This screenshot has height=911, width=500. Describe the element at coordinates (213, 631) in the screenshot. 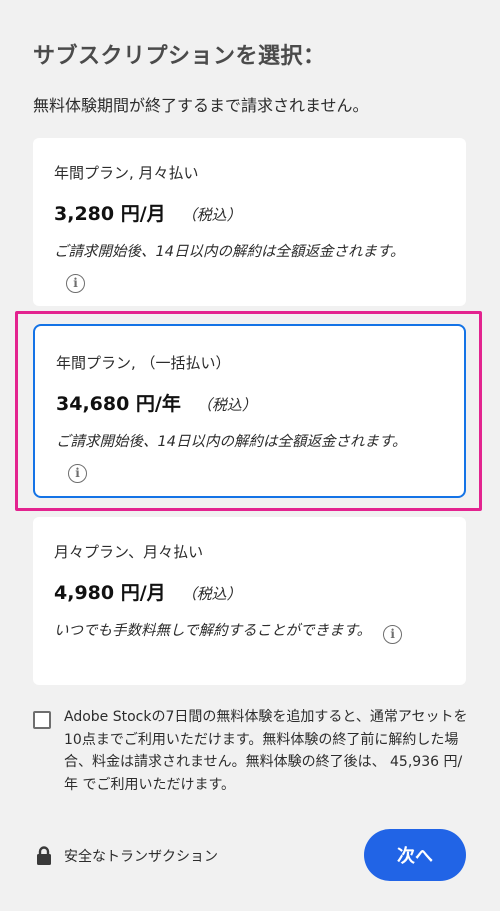

I see `plan-cancel-text: いつでも手数料無しで解約することができます。` at that location.